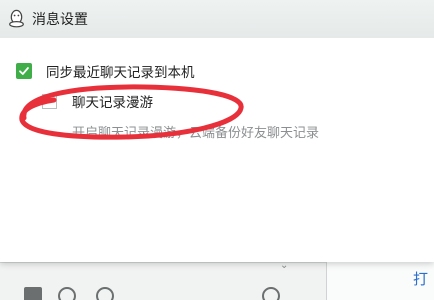  What do you see at coordinates (420, 278) in the screenshot?
I see `background-link-text: 打` at bounding box center [420, 278].